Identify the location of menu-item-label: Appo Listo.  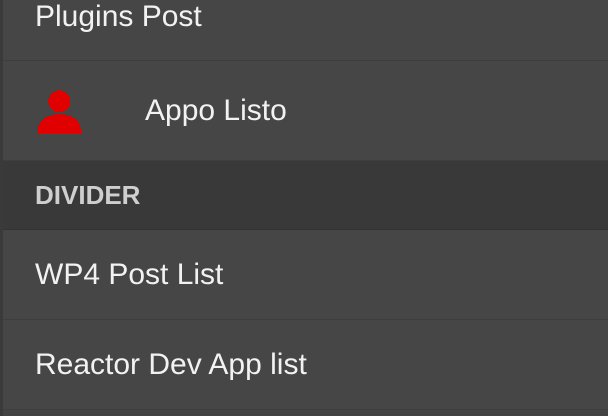
(216, 110).